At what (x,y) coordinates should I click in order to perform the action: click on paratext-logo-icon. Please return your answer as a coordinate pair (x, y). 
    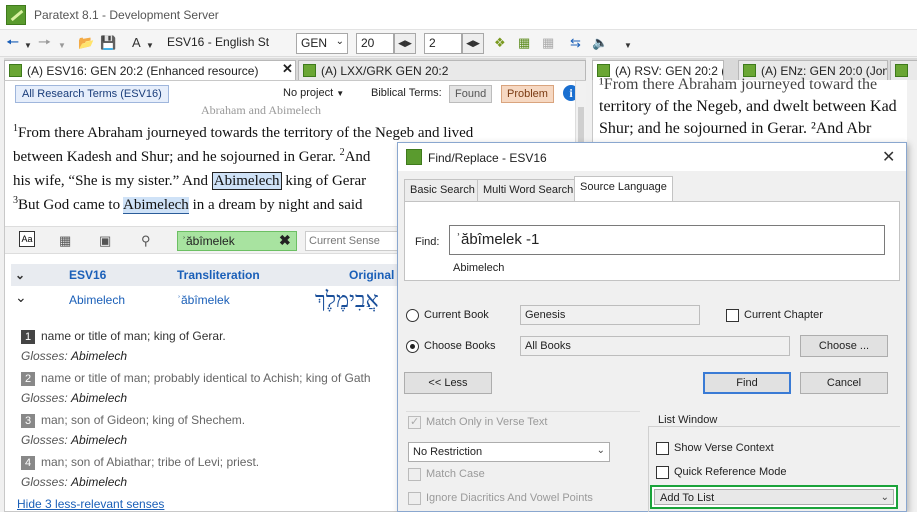
    Looking at the image, I should click on (16, 15).